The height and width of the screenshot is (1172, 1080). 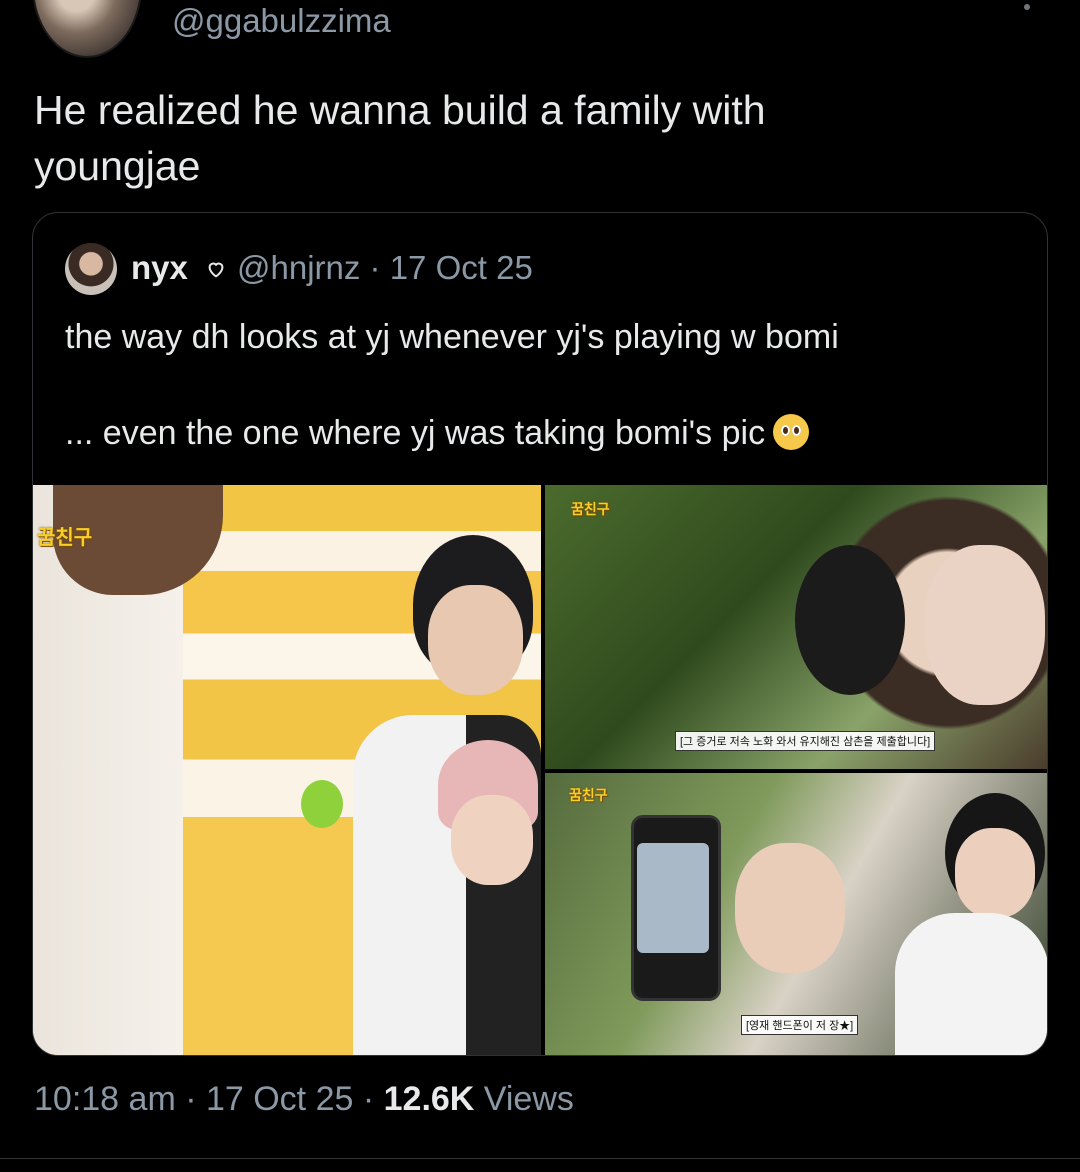 What do you see at coordinates (281, 21) in the screenshot?
I see `author-handle: @ggabulzzima` at bounding box center [281, 21].